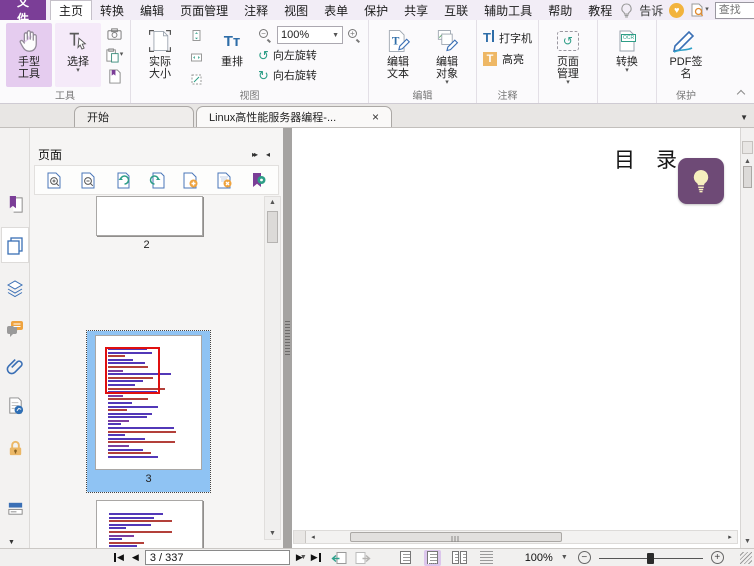 This screenshot has height=566, width=754. I want to click on typewriter-button: T 打字机, so click(507, 37).